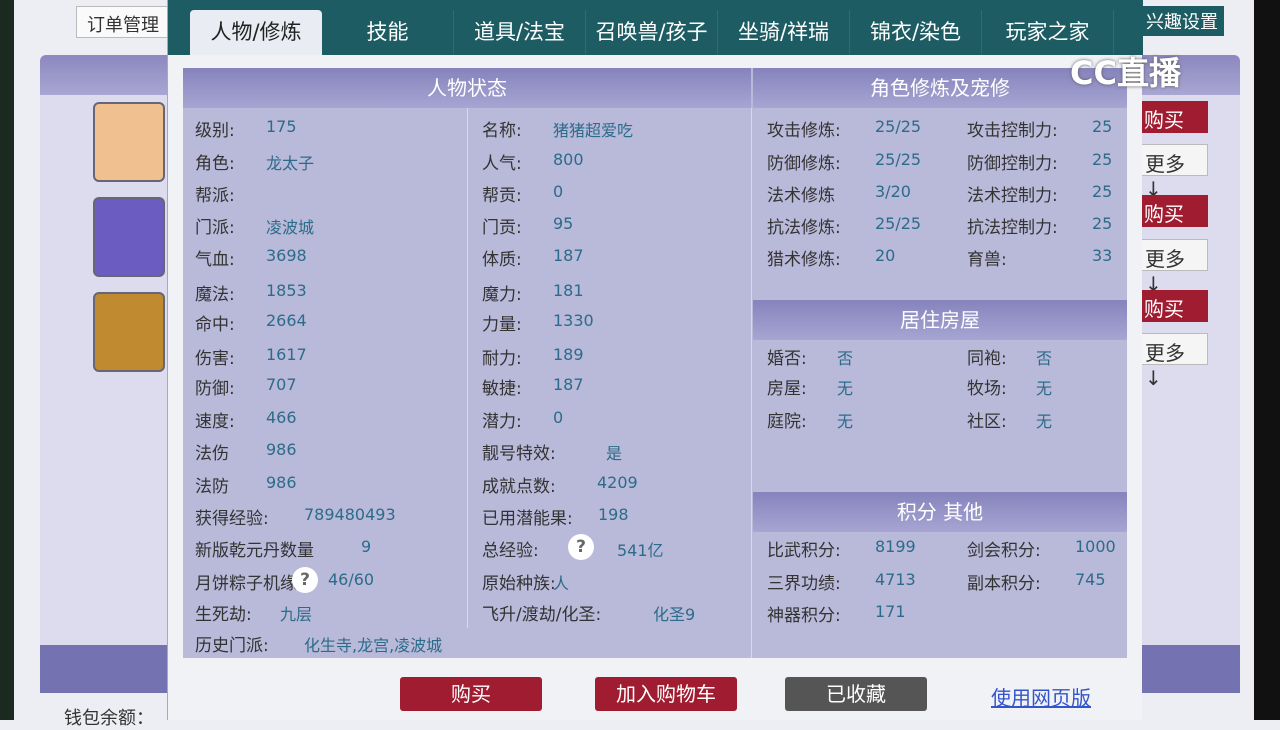 The image size is (1280, 730). Describe the element at coordinates (1012, 164) in the screenshot. I see `cultivation-label: 防御控制力:` at that location.